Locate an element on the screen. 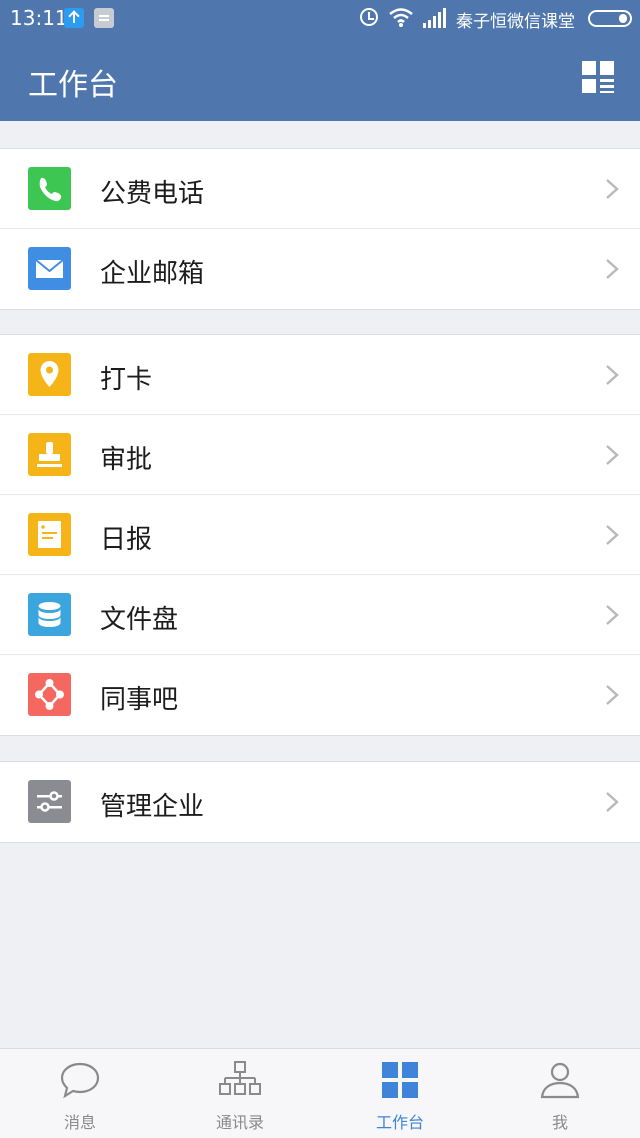 Image resolution: width=640 pixels, height=1138 pixels. menu-item-label: 同事吧 is located at coordinates (139, 700).